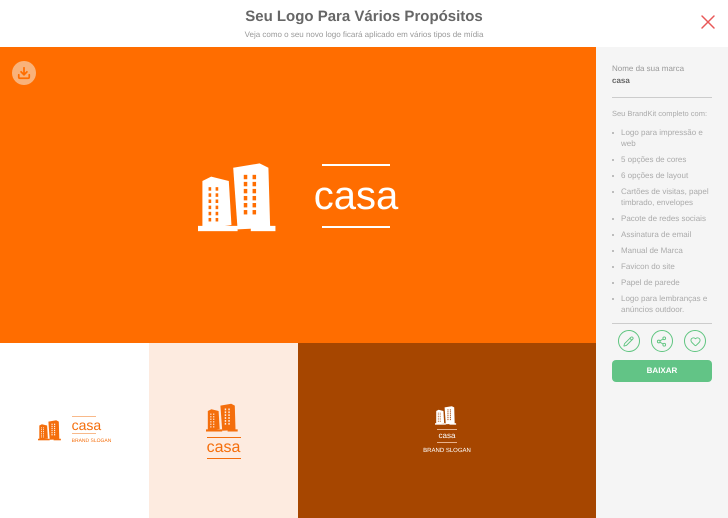 This screenshot has height=518, width=728. I want to click on edit-button, so click(629, 341).